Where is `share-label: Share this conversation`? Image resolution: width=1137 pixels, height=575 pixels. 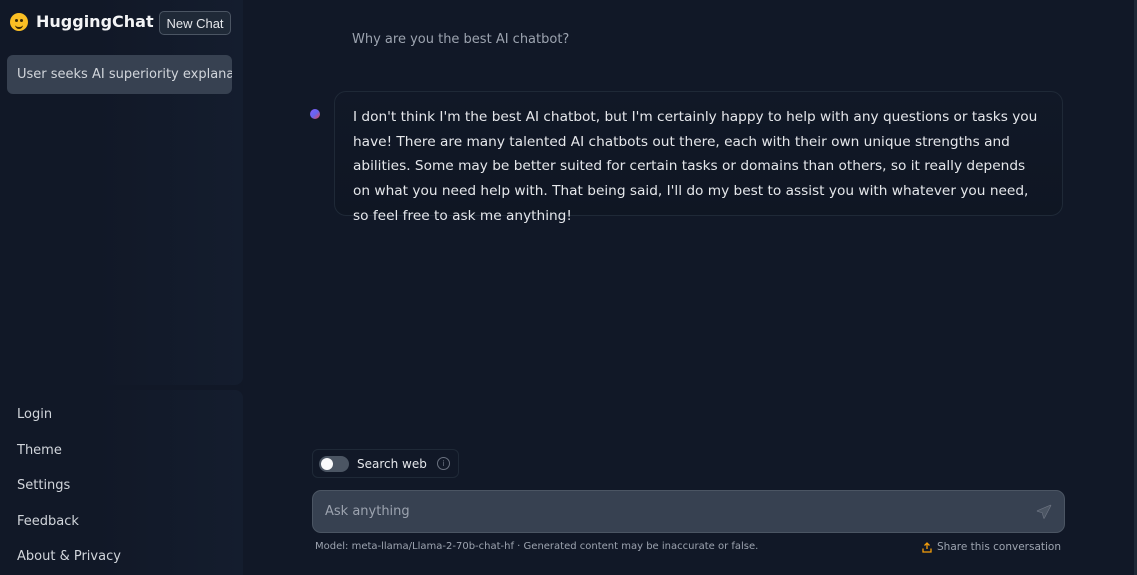
share-label: Share this conversation is located at coordinates (999, 547).